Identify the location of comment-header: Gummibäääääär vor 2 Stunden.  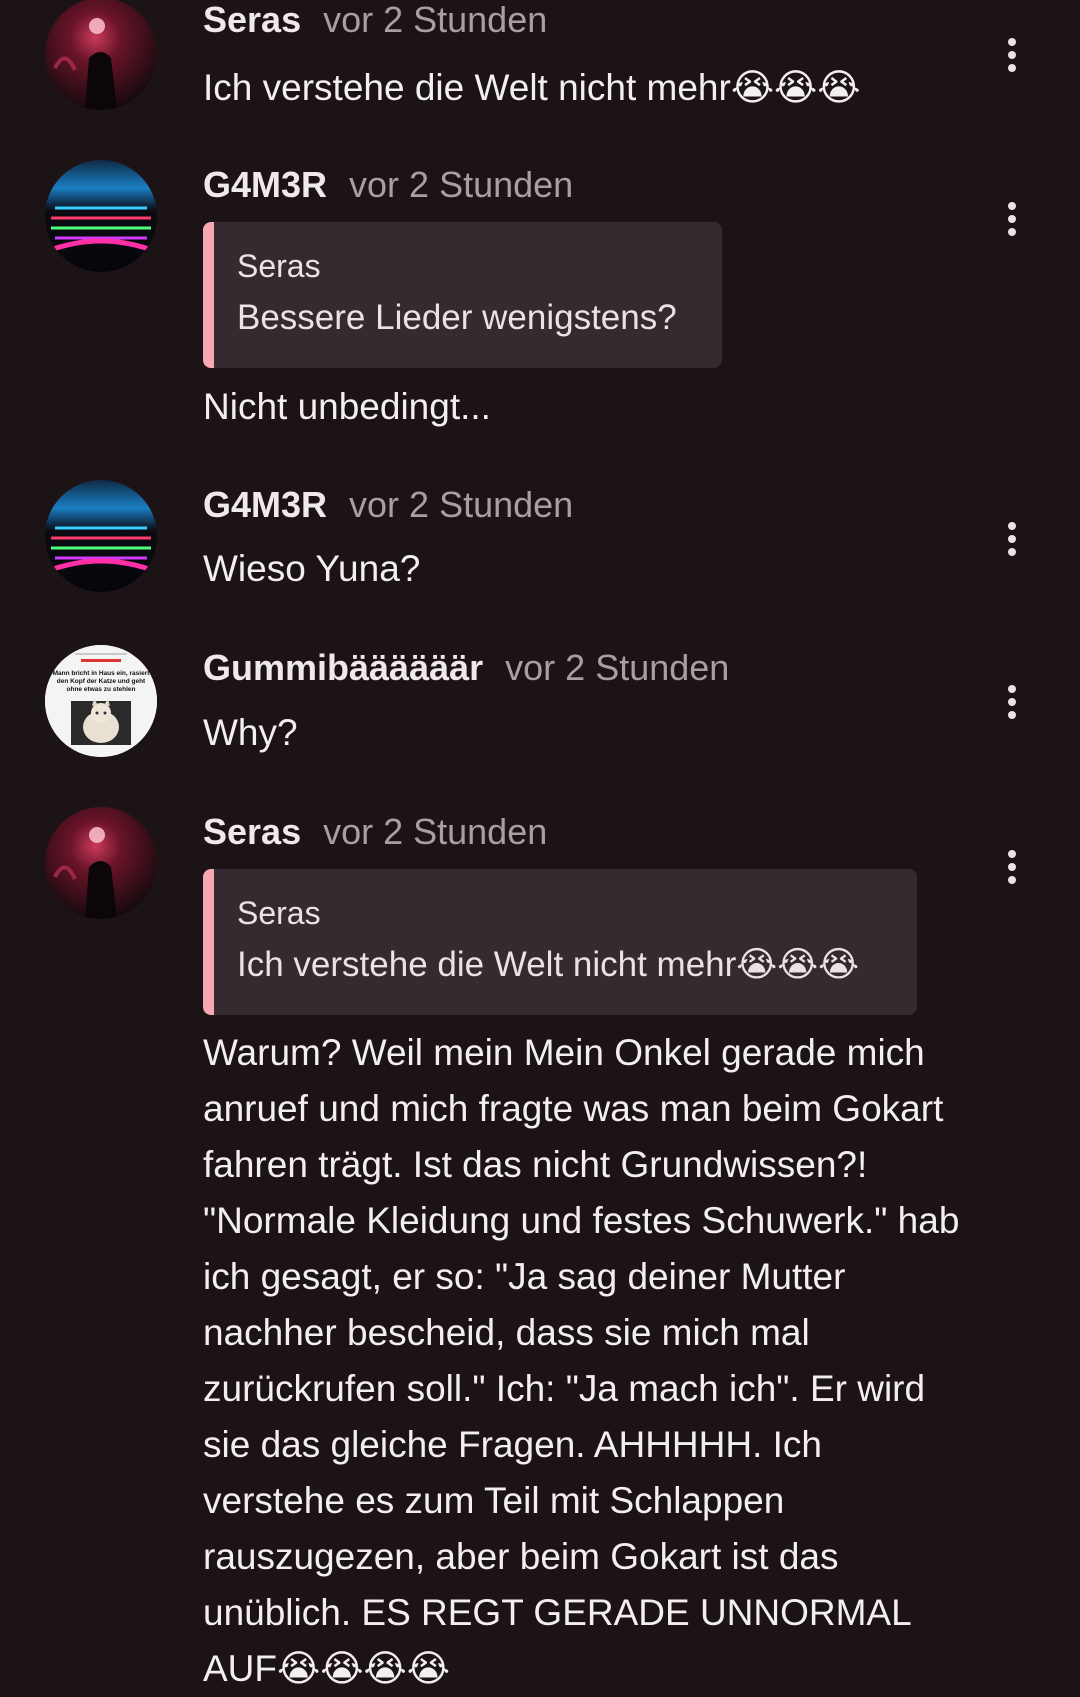
(466, 668).